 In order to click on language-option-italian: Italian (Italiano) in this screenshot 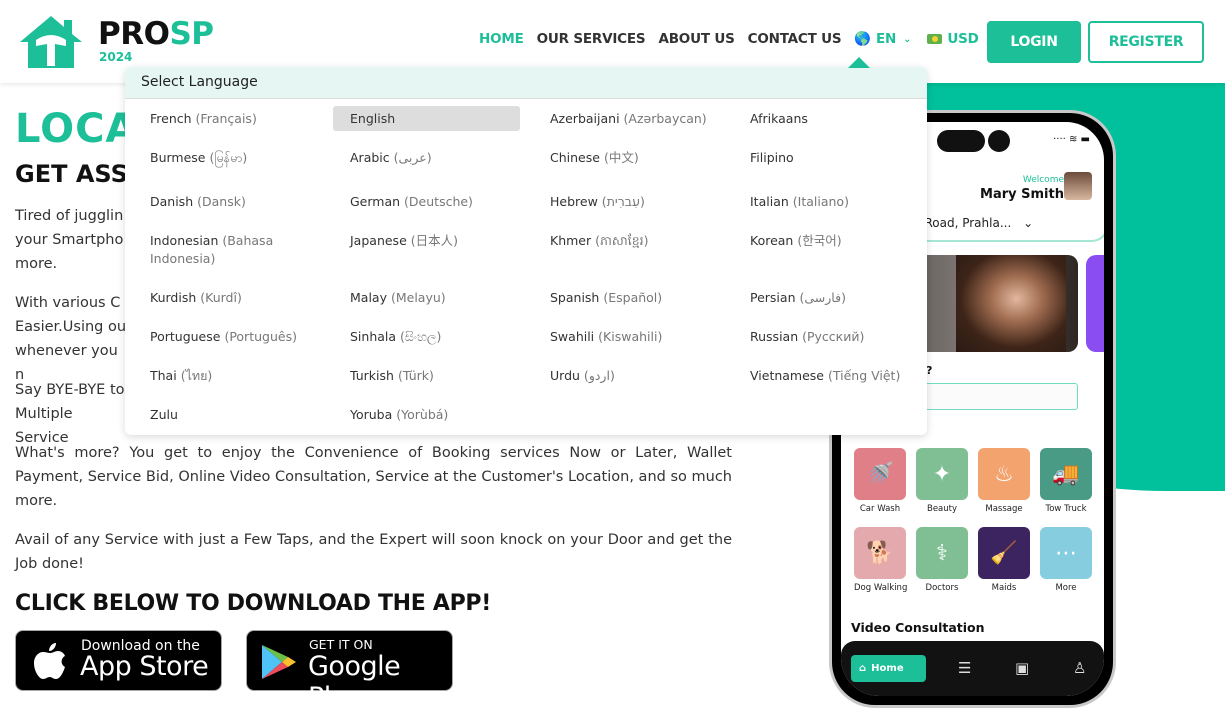, I will do `click(845, 202)`.